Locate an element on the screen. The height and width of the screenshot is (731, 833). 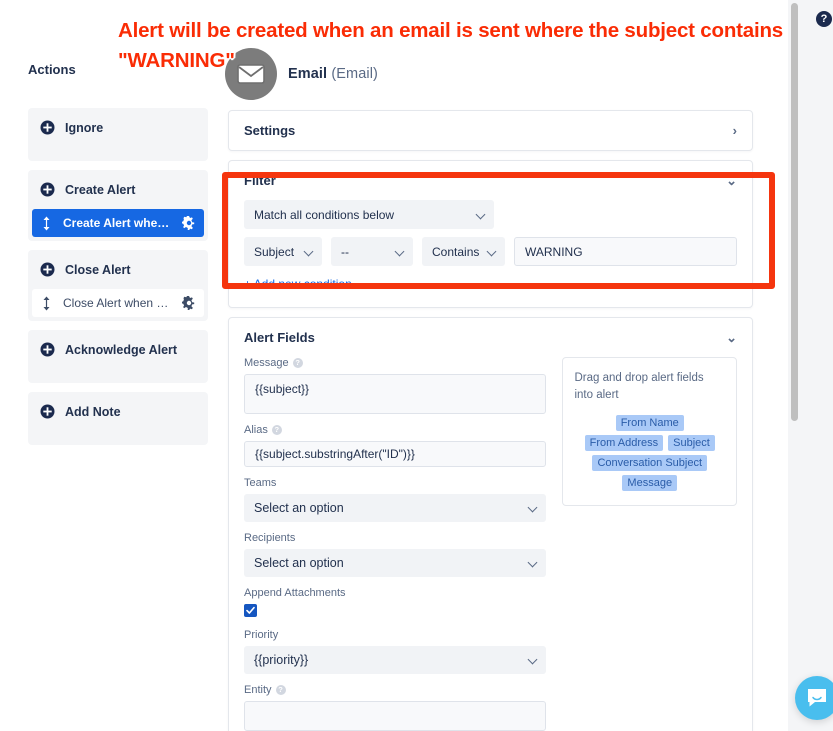
teams-select: Select an option is located at coordinates (395, 508).